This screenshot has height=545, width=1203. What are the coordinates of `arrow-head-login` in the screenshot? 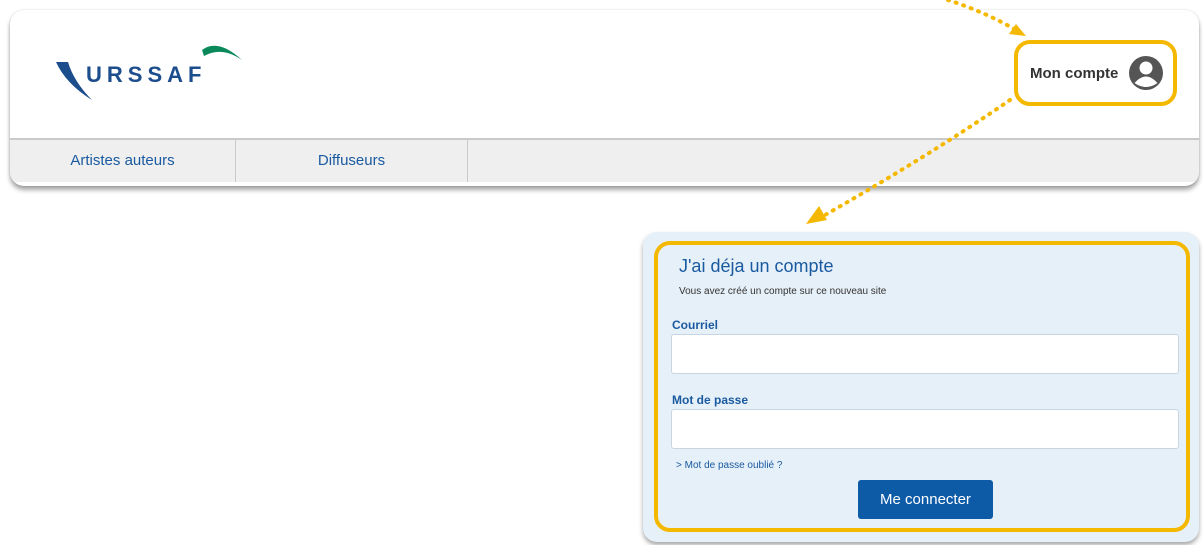 It's located at (816, 215).